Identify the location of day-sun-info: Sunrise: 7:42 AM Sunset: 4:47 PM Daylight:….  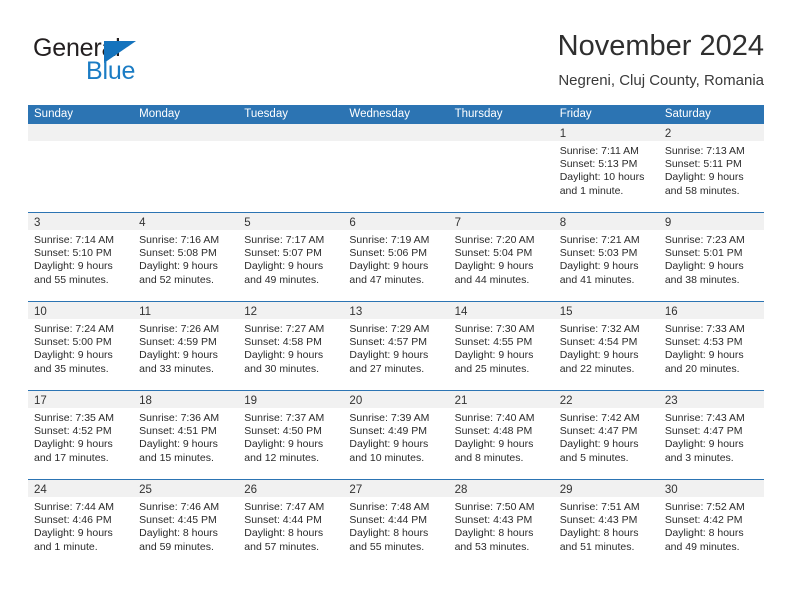
(606, 436).